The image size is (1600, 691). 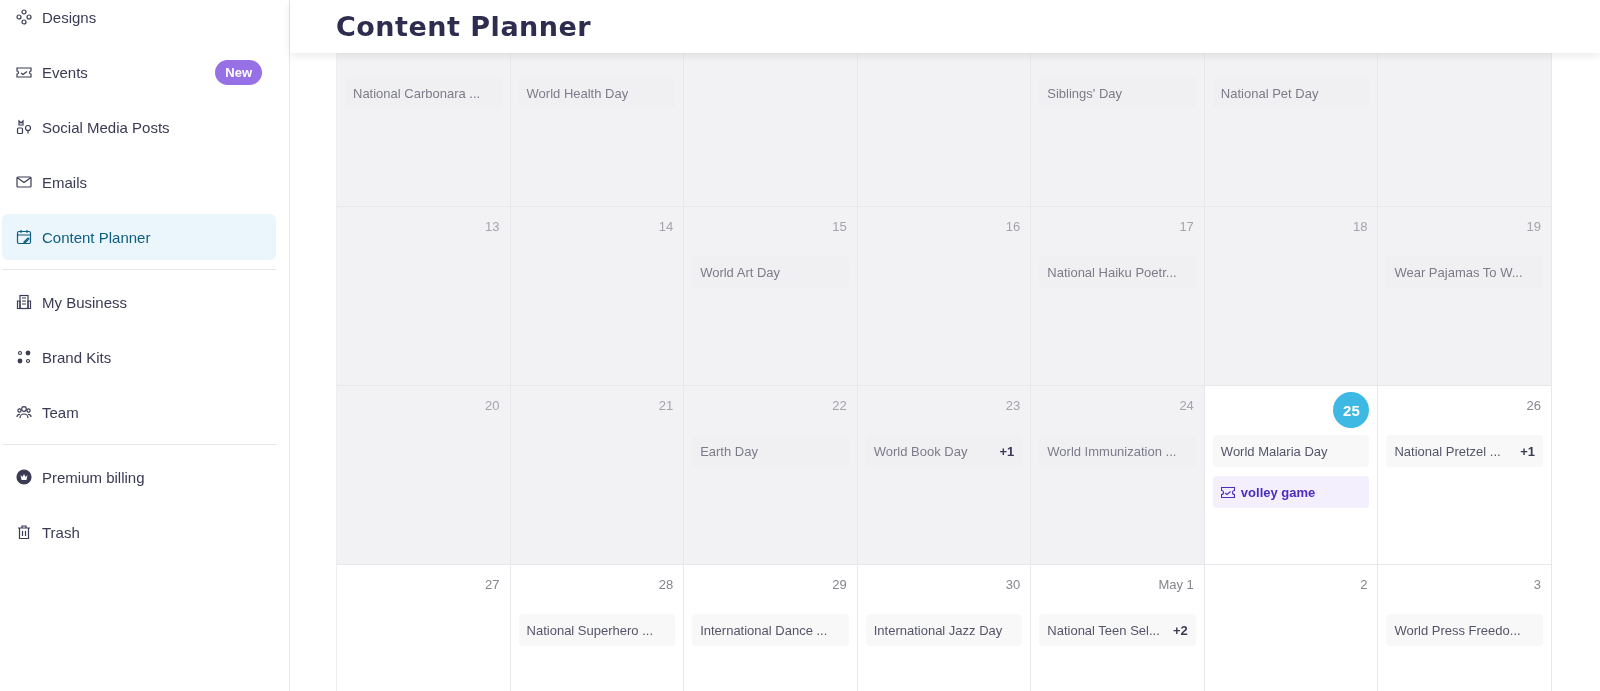 I want to click on day-cell: National Pet Day, so click(x=1291, y=130).